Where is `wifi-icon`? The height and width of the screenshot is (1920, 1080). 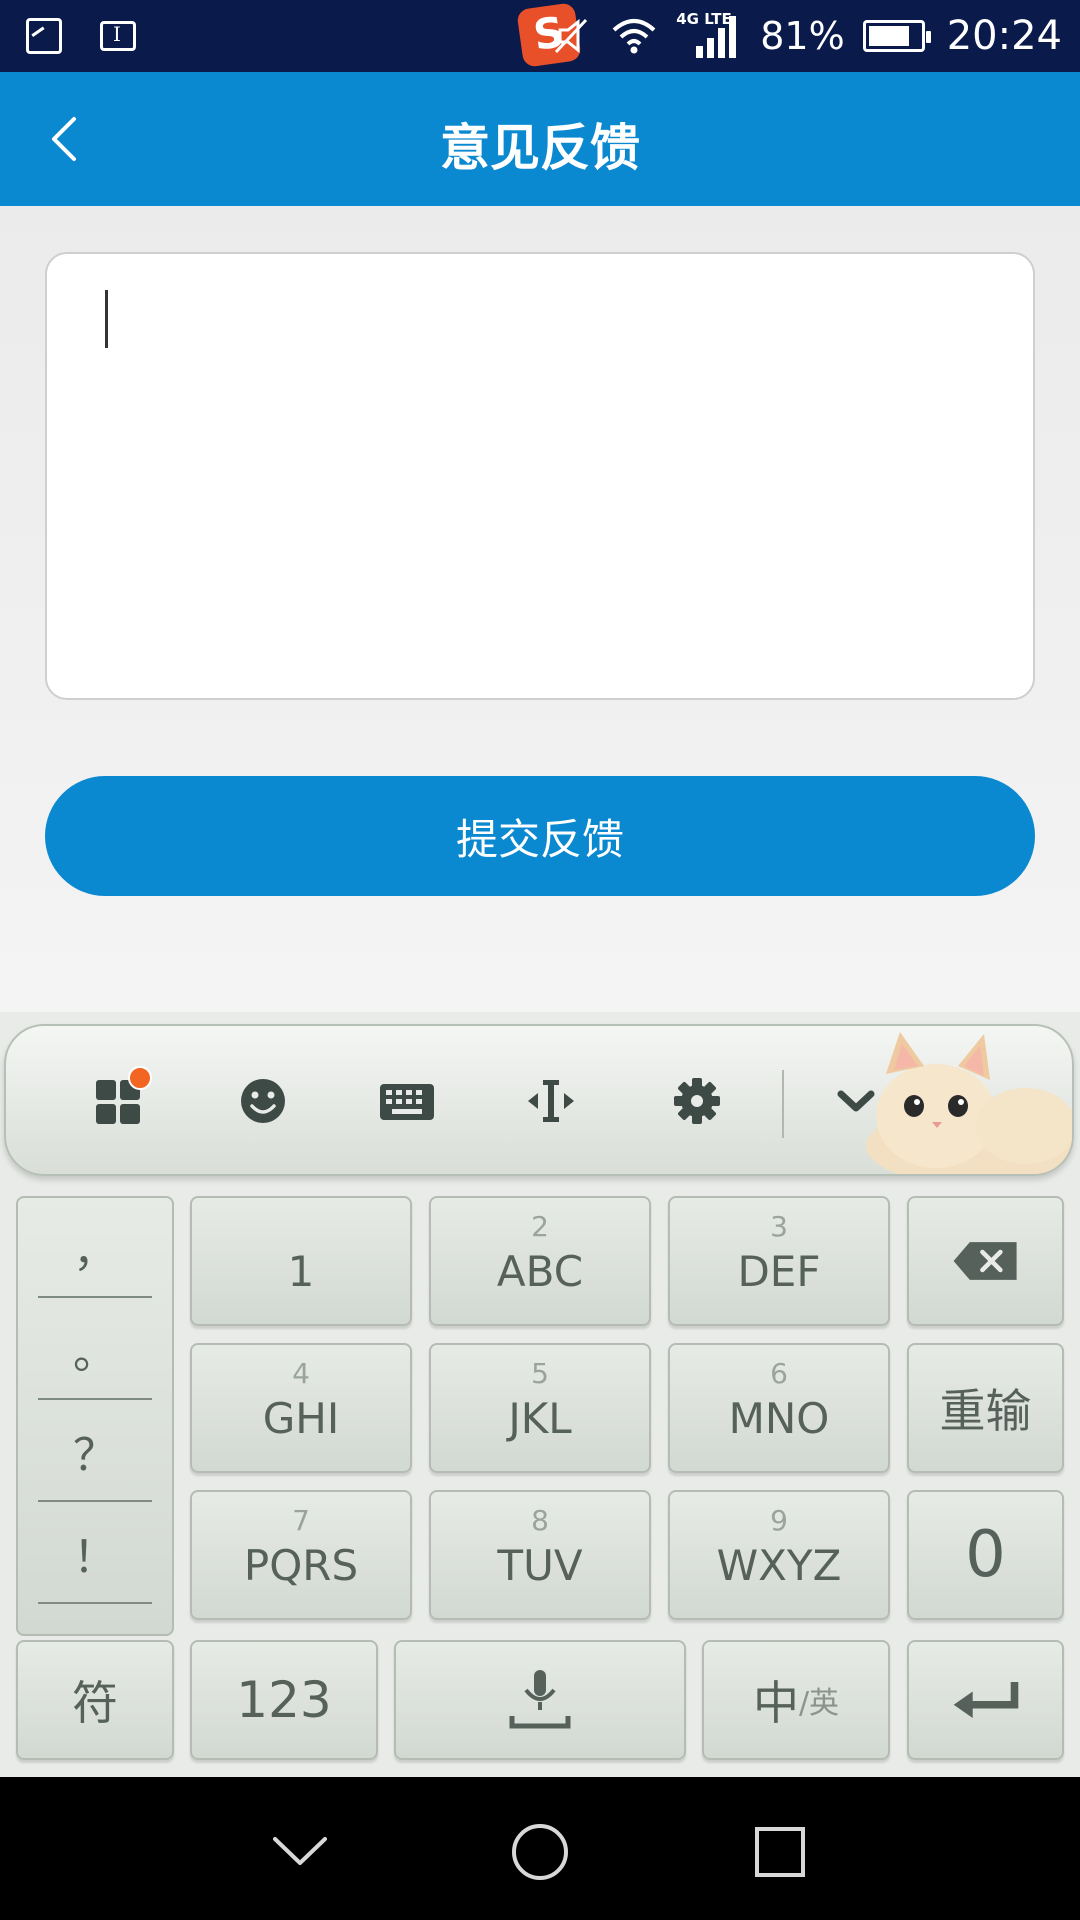 wifi-icon is located at coordinates (634, 36).